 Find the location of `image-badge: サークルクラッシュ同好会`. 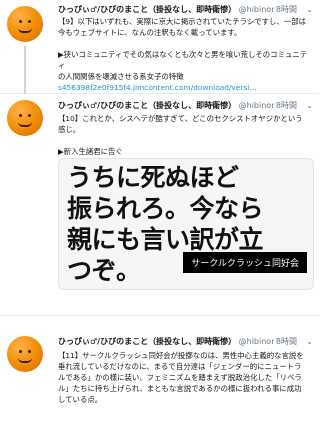

image-badge: サークルクラッシュ同好会 is located at coordinates (245, 262).